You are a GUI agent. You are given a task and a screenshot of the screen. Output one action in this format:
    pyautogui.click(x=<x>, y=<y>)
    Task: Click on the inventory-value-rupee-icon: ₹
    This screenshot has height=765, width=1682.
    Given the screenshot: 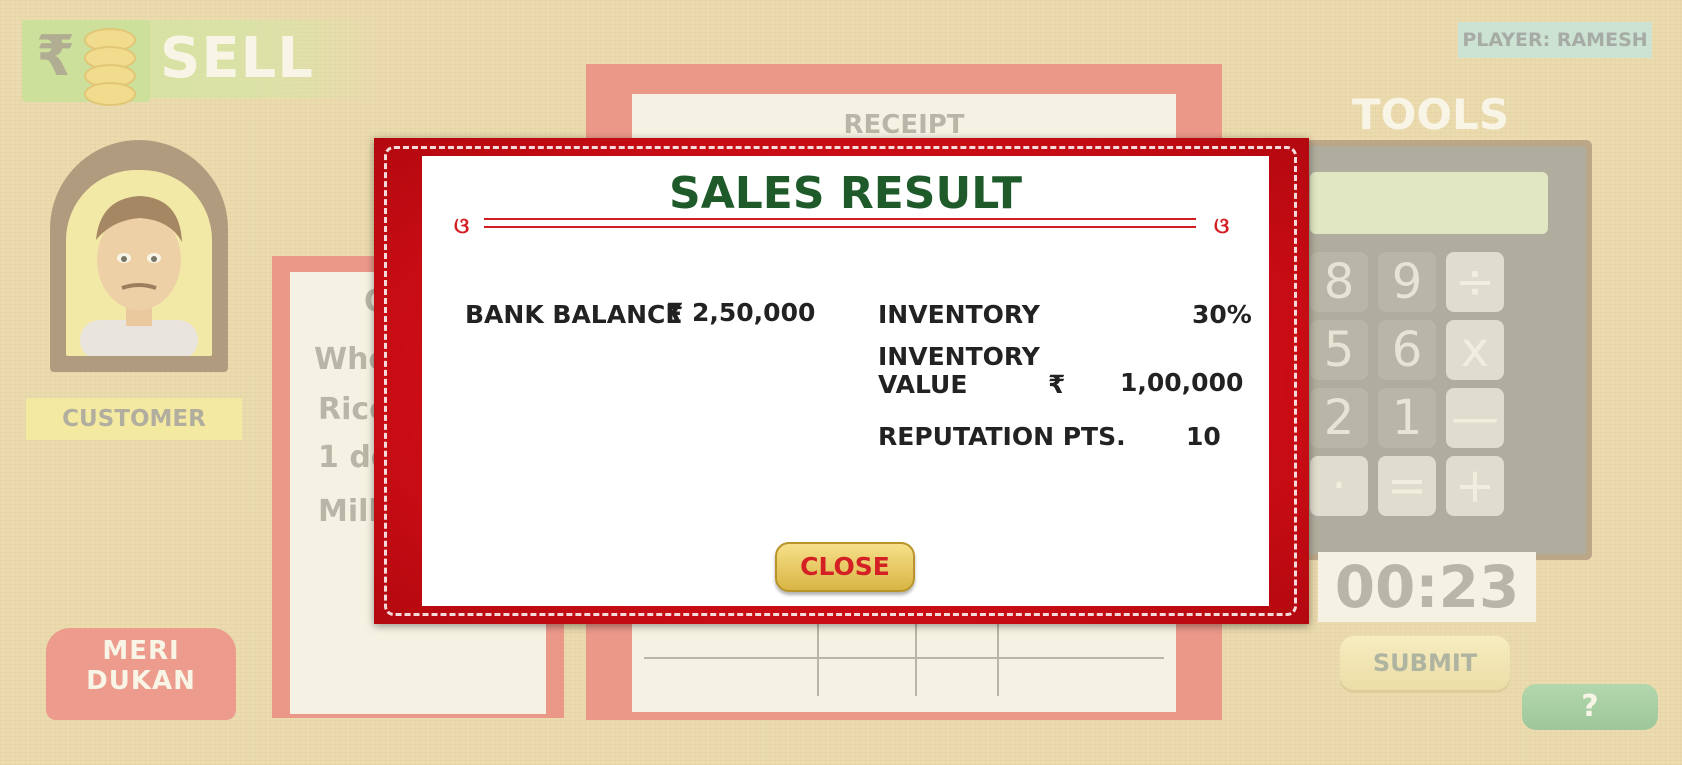 What is the action you would take?
    pyautogui.click(x=1057, y=384)
    